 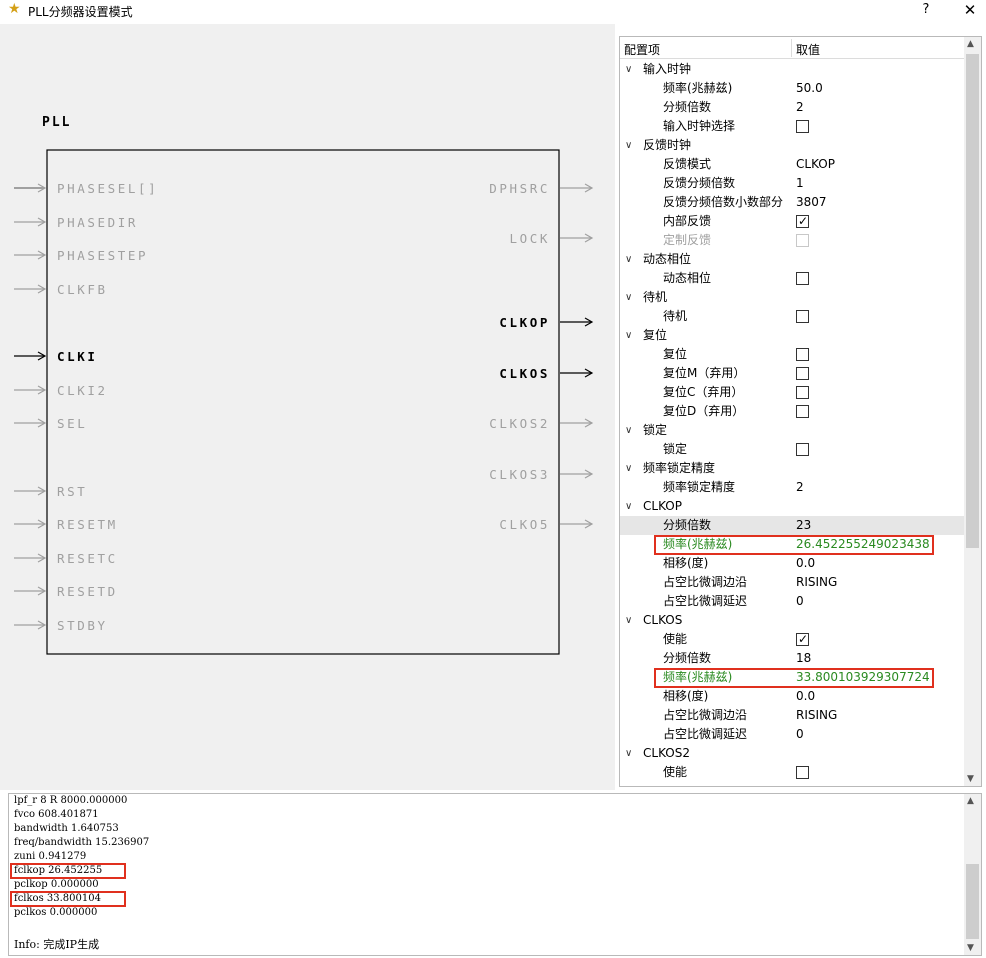 What do you see at coordinates (792, 240) in the screenshot?
I see `tree-item-row: 定制反馈` at bounding box center [792, 240].